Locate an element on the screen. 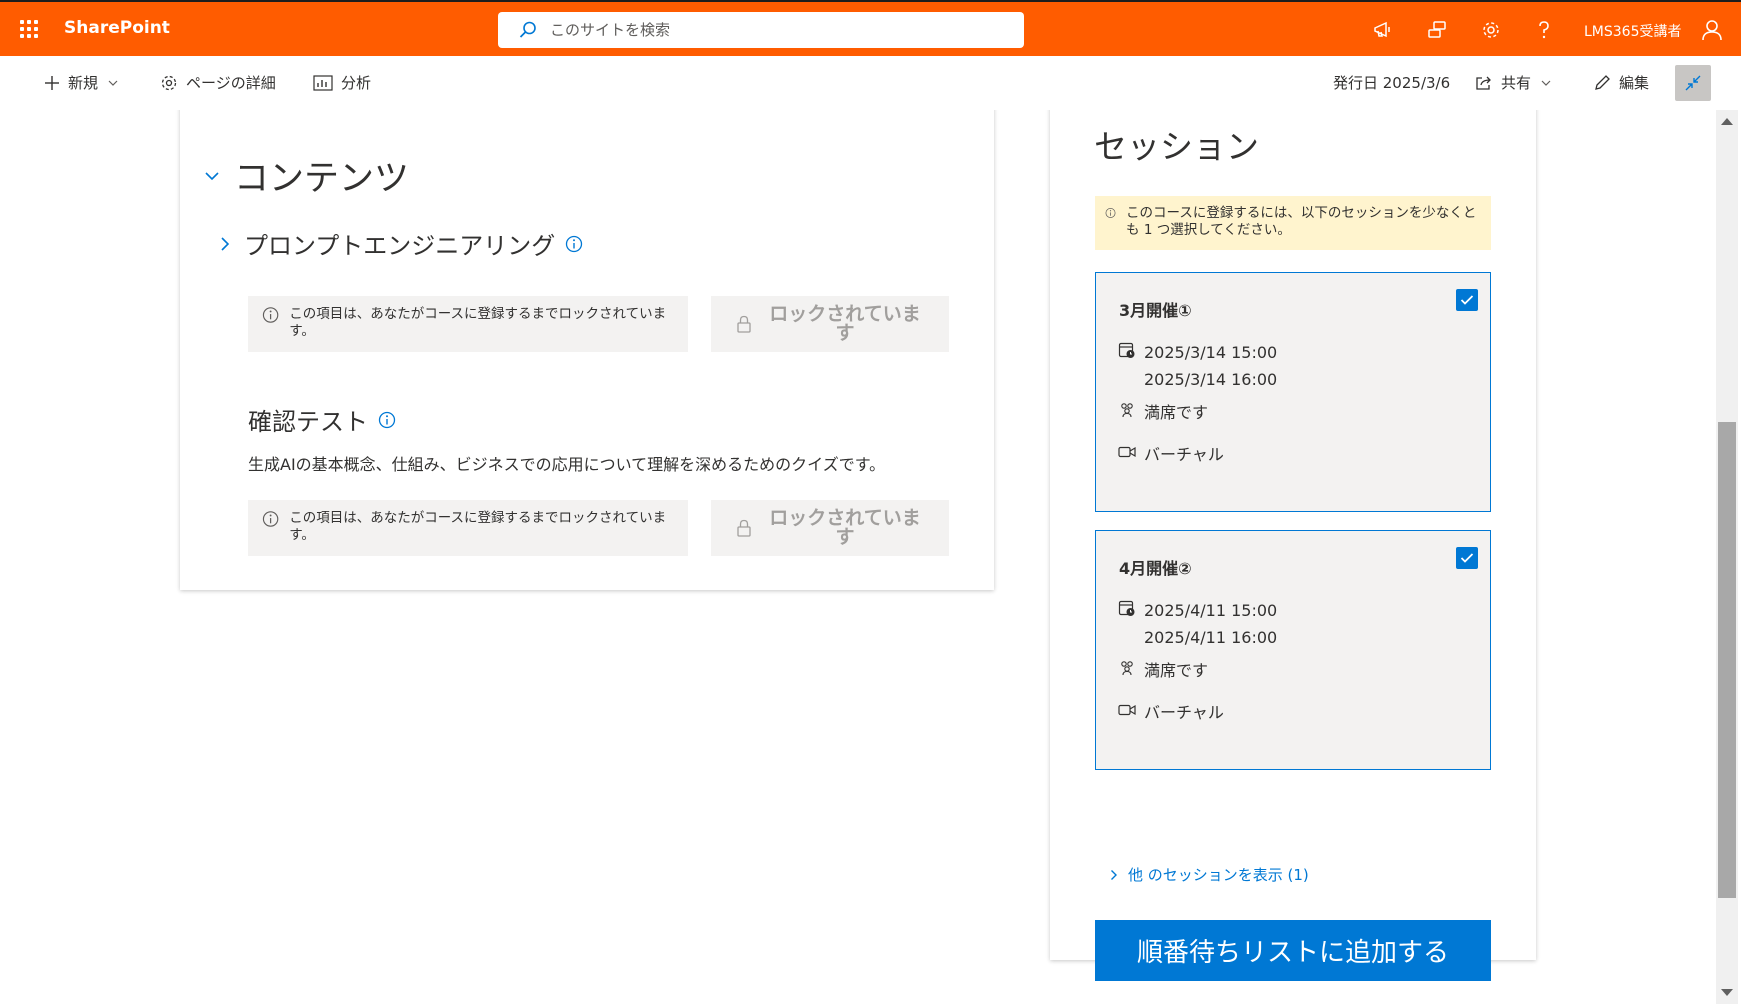 The image size is (1741, 1006). contents-title: コンテンツ is located at coordinates (322, 179).